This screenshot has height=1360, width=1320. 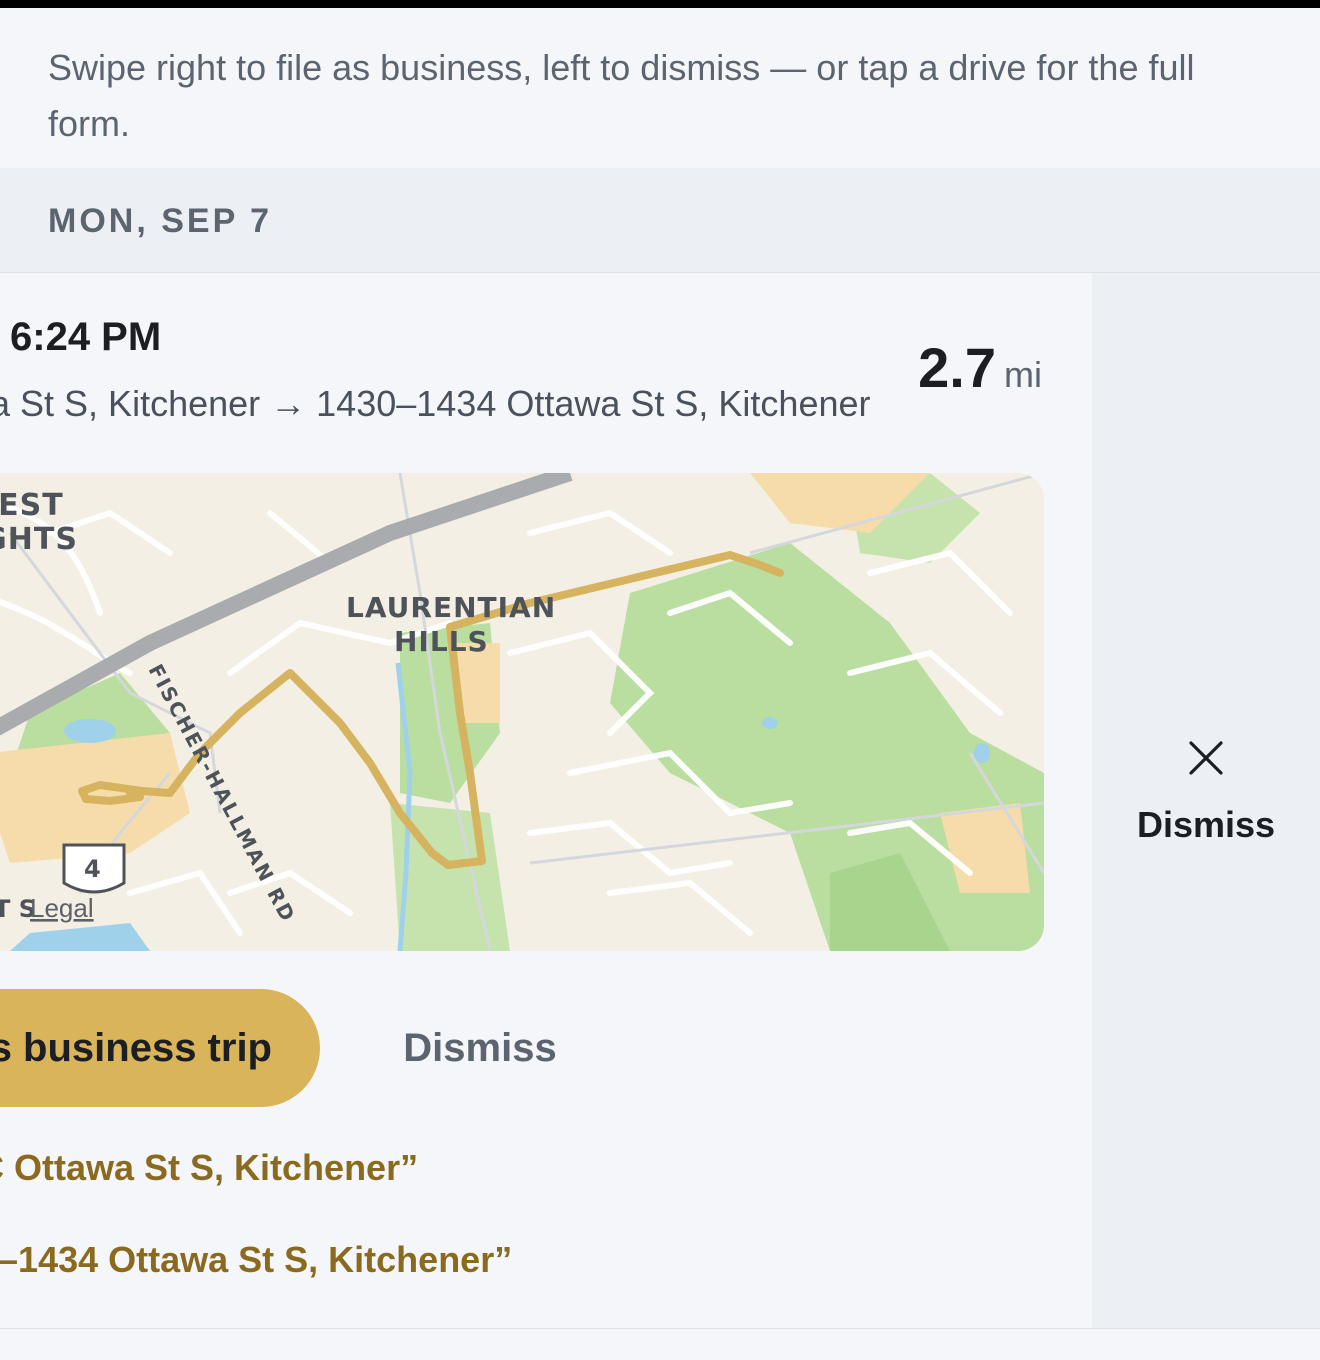 I want to click on distance-value: 2.7, so click(x=957, y=367).